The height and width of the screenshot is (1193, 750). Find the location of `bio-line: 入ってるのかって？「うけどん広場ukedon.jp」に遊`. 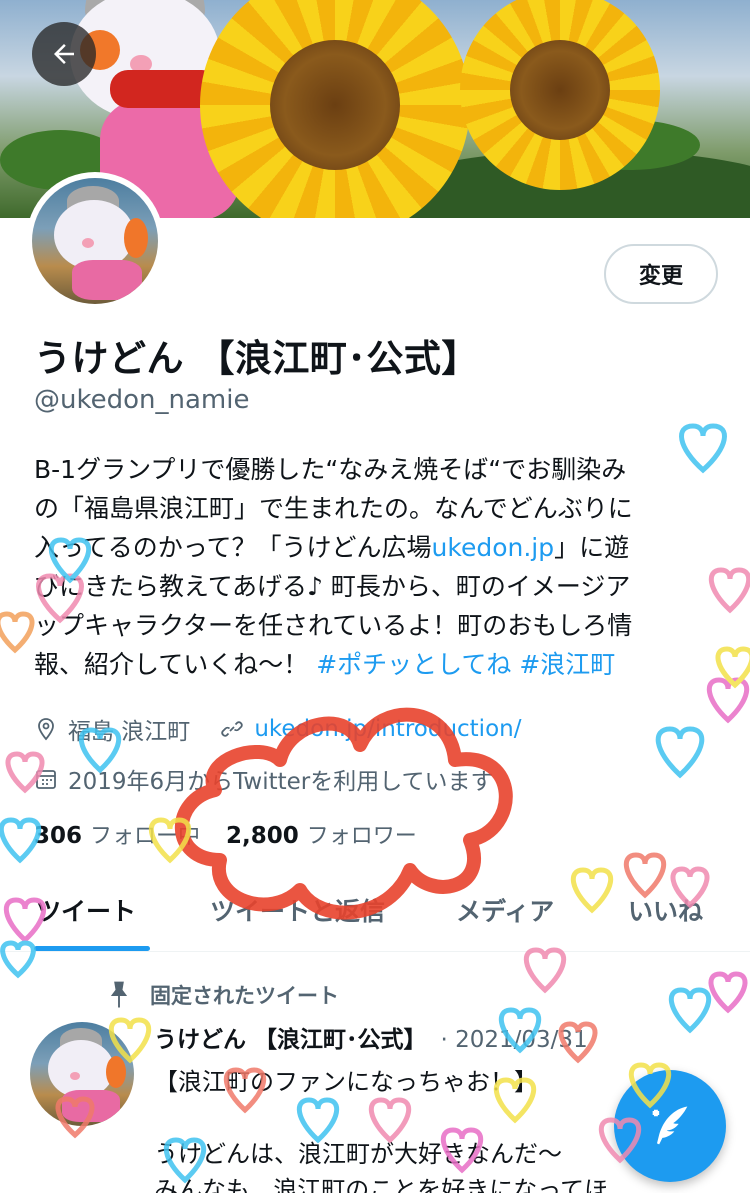

bio-line: 入ってるのかって？「うけどん広場ukedon.jp」に遊 is located at coordinates (379, 547).